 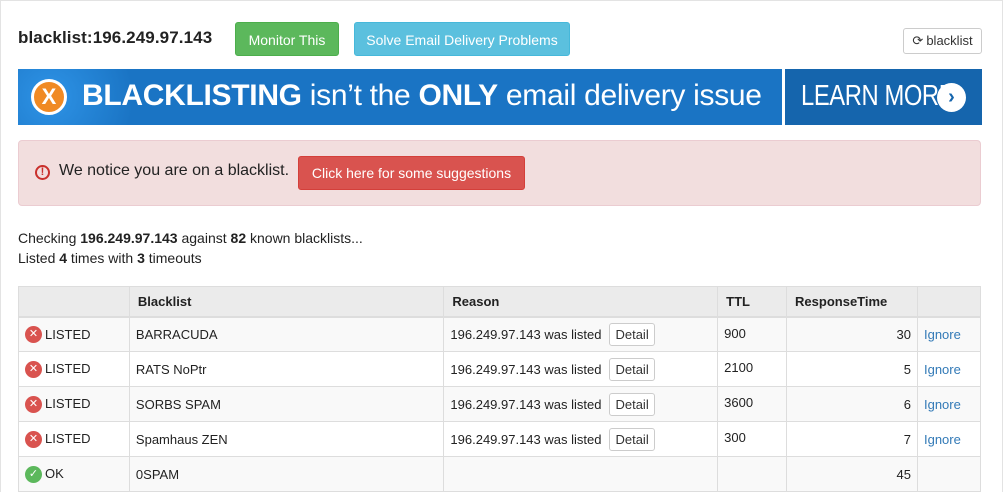 What do you see at coordinates (173, 258) in the screenshot?
I see `timeouts-suffix: timeouts` at bounding box center [173, 258].